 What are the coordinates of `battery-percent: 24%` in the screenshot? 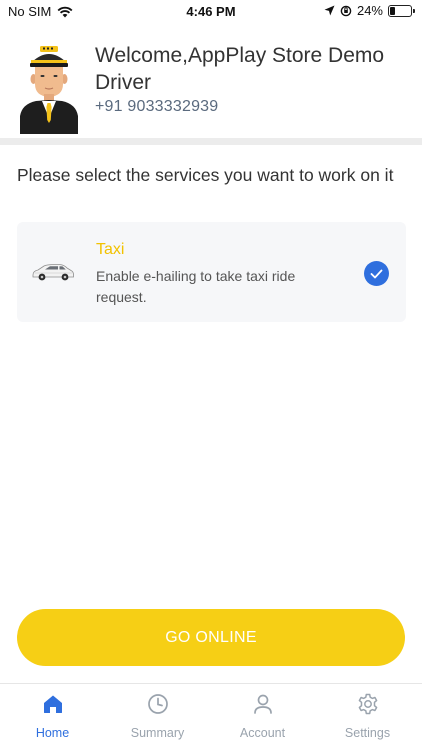 It's located at (369, 10).